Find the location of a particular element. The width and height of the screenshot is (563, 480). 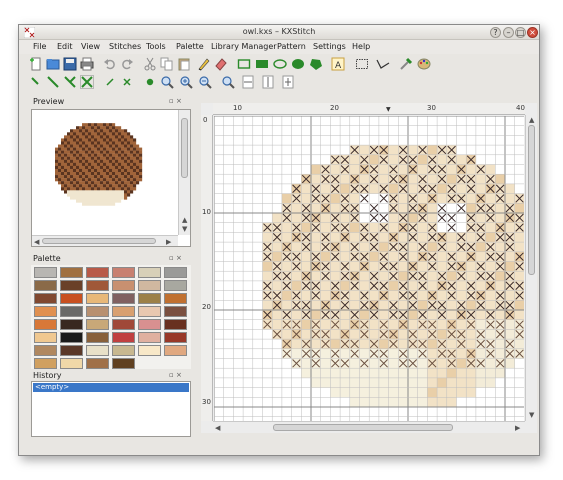

editor-vertical-scrollbar: ▲ ▼ is located at coordinates (531, 268).